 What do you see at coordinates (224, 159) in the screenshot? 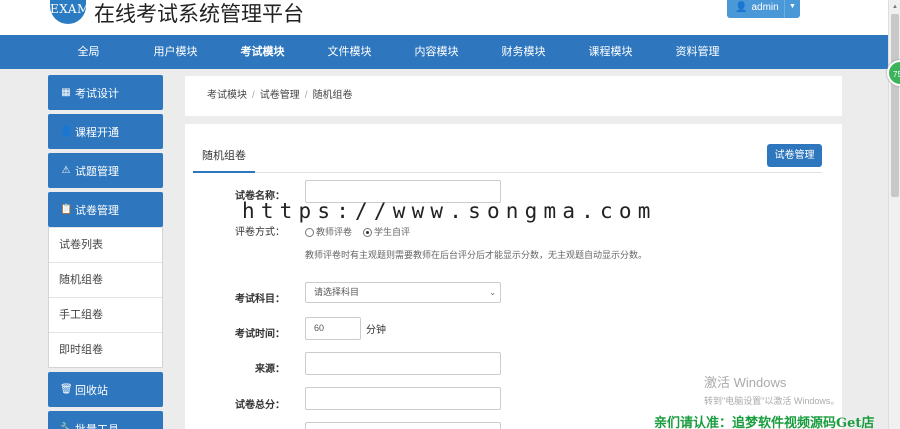
I see `tab-random-paper: 随机组卷` at bounding box center [224, 159].